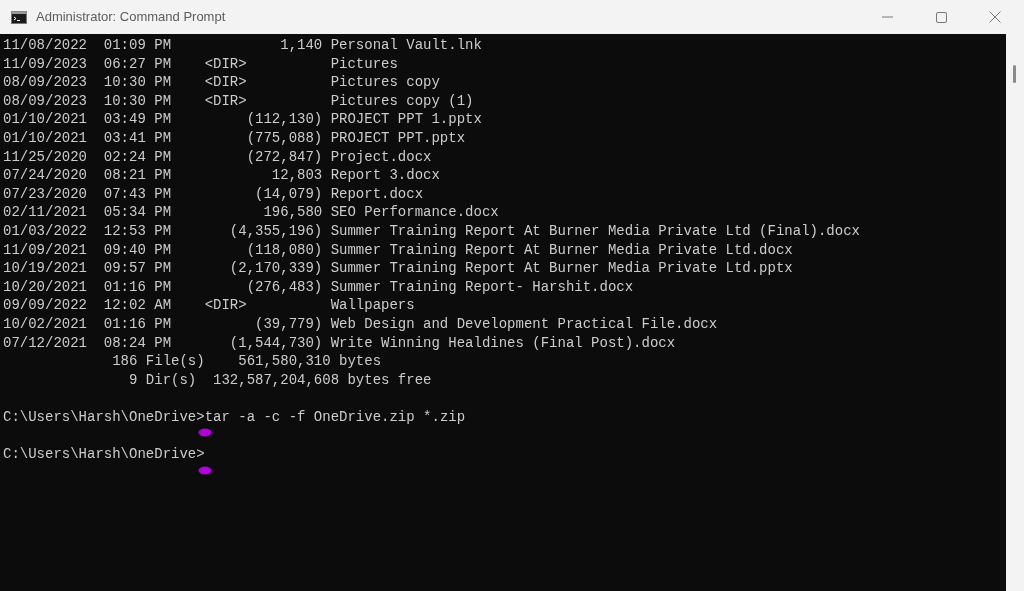 This screenshot has width=1024, height=591. Describe the element at coordinates (887, 17) in the screenshot. I see `minimize-icon` at that location.